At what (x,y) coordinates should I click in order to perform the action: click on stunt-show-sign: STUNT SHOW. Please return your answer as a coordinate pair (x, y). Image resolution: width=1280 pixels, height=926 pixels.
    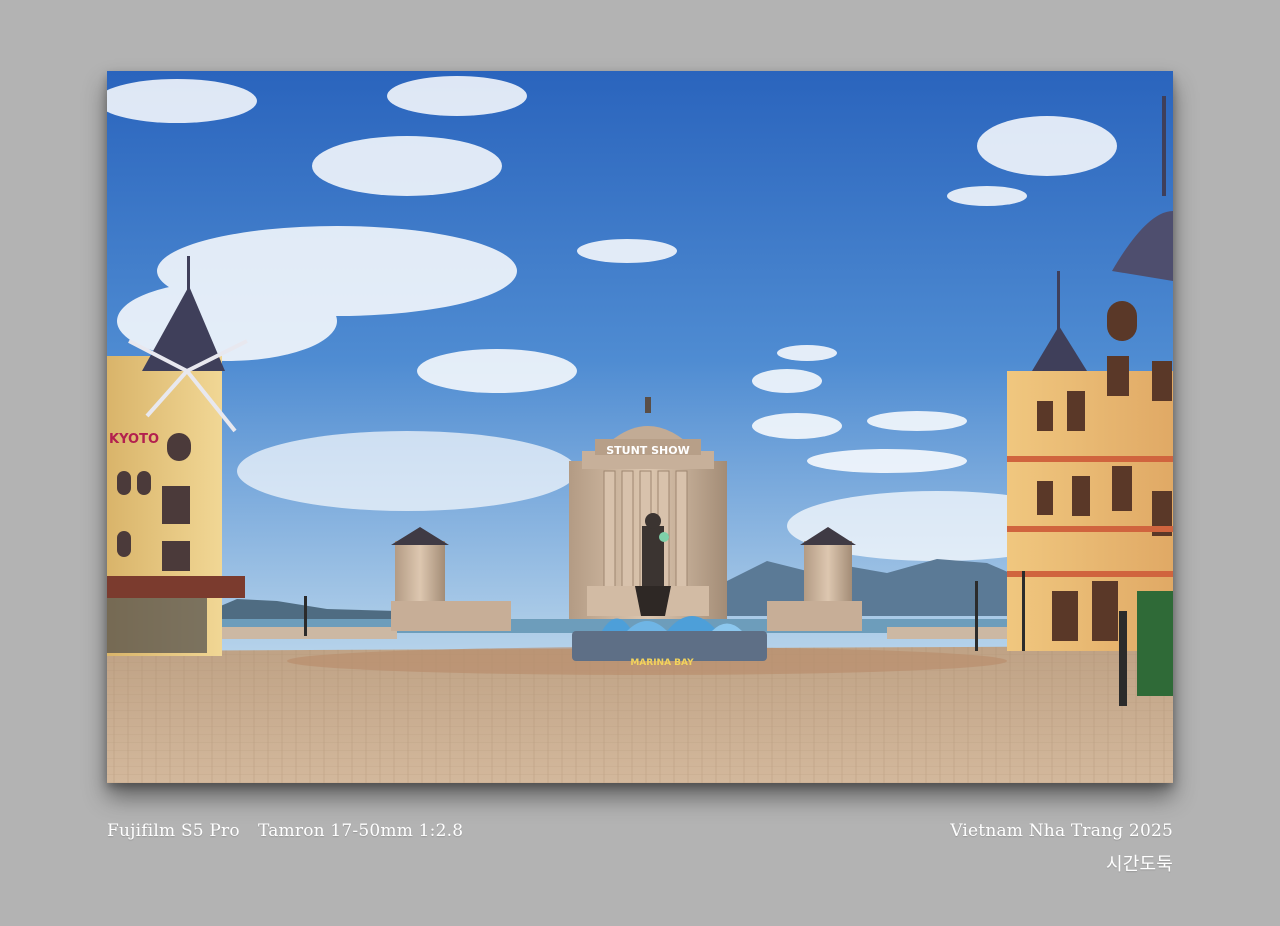
    Looking at the image, I should click on (648, 450).